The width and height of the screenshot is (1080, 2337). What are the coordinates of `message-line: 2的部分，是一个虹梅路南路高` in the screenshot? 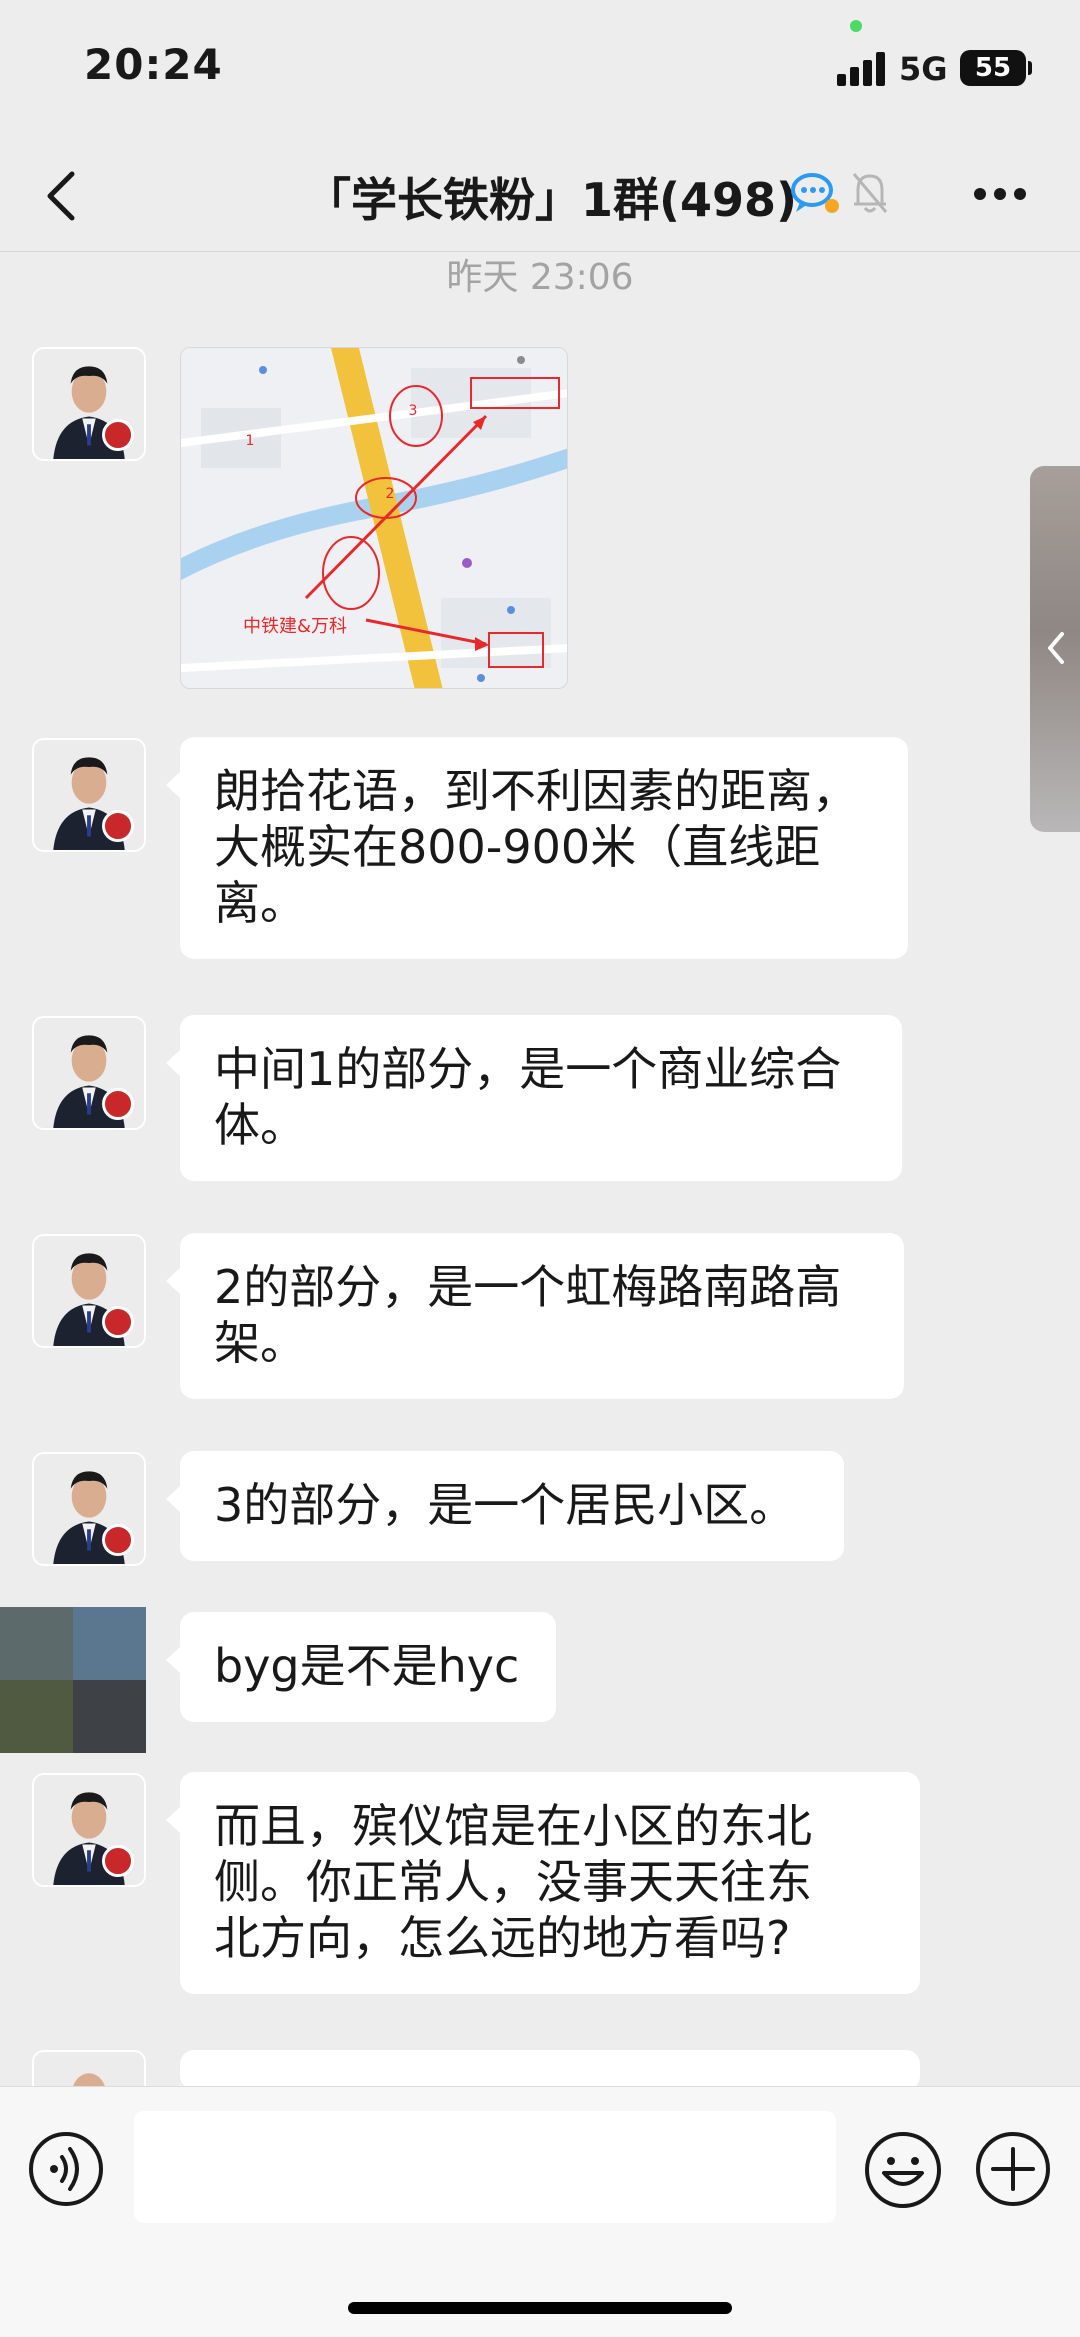 It's located at (528, 1287).